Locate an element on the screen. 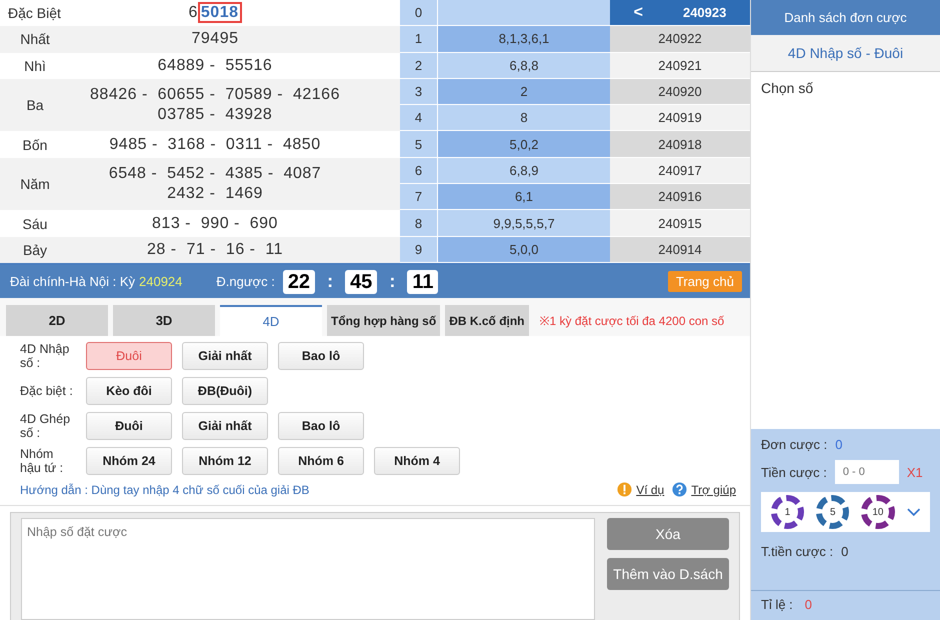  table-cell: 7 is located at coordinates (419, 197).